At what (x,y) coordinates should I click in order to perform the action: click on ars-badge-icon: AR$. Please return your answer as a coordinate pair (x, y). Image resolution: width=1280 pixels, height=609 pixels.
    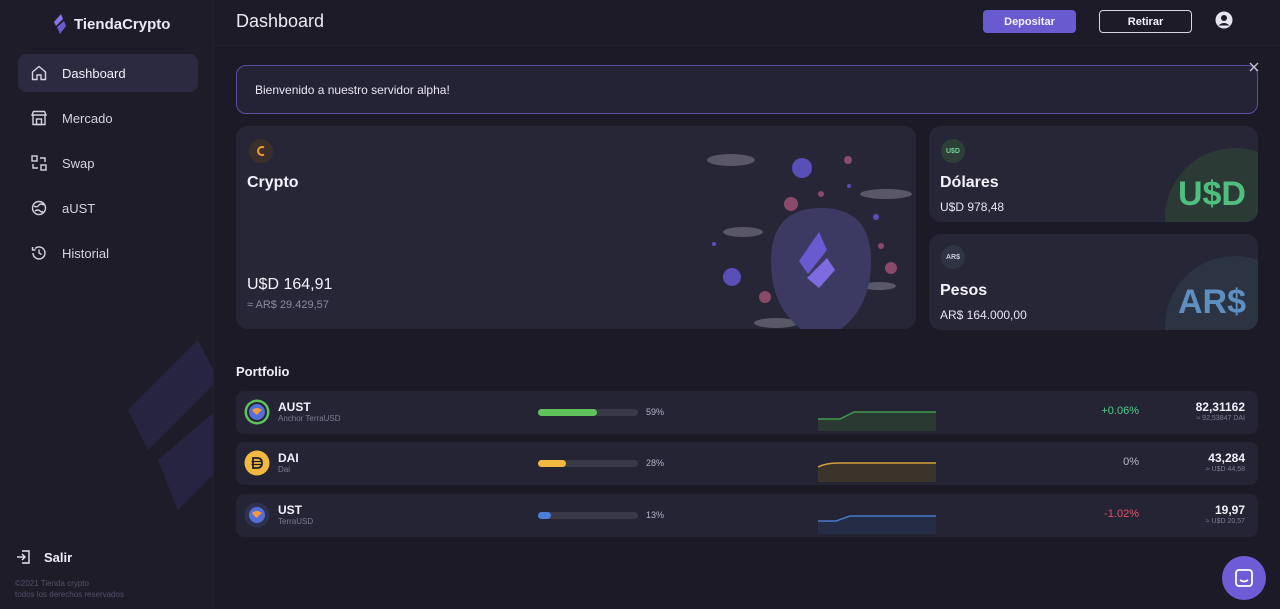
    Looking at the image, I should click on (953, 257).